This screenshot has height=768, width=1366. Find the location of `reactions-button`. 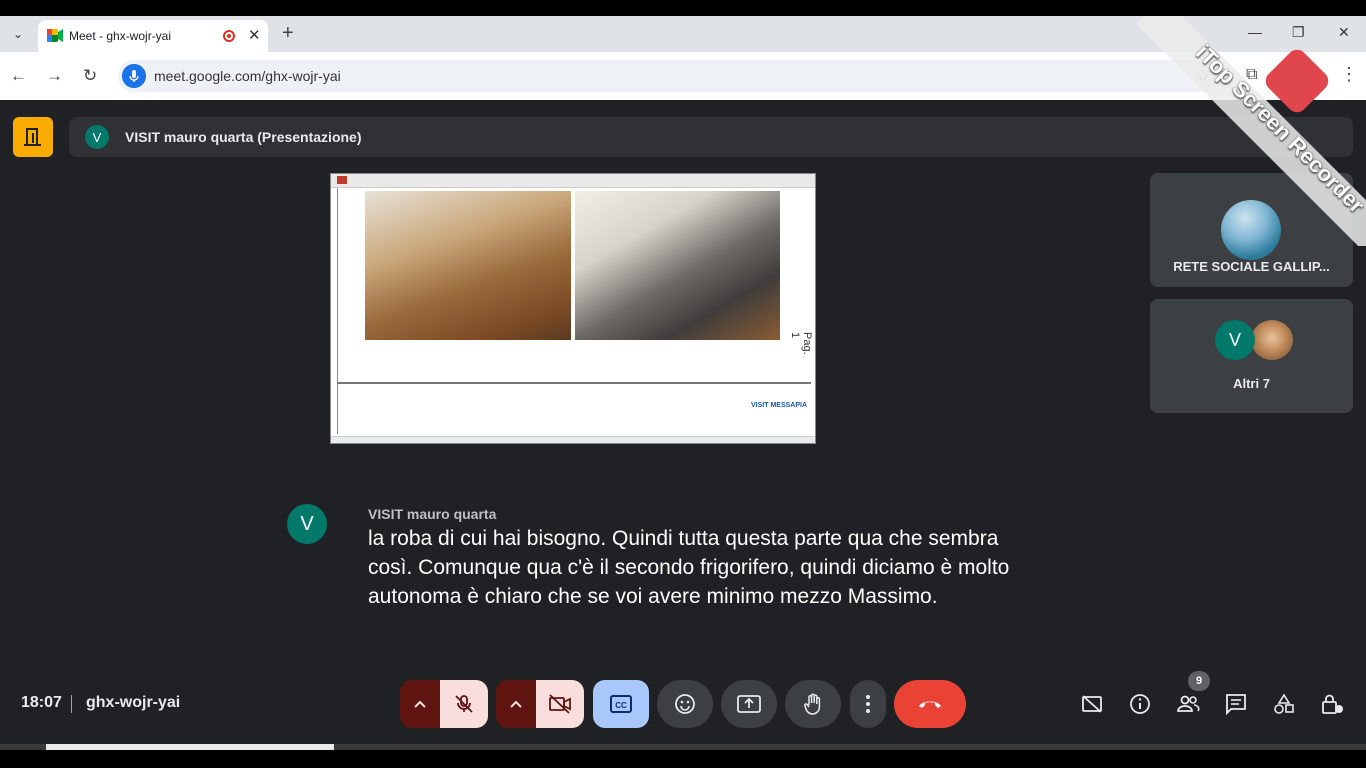

reactions-button is located at coordinates (685, 704).